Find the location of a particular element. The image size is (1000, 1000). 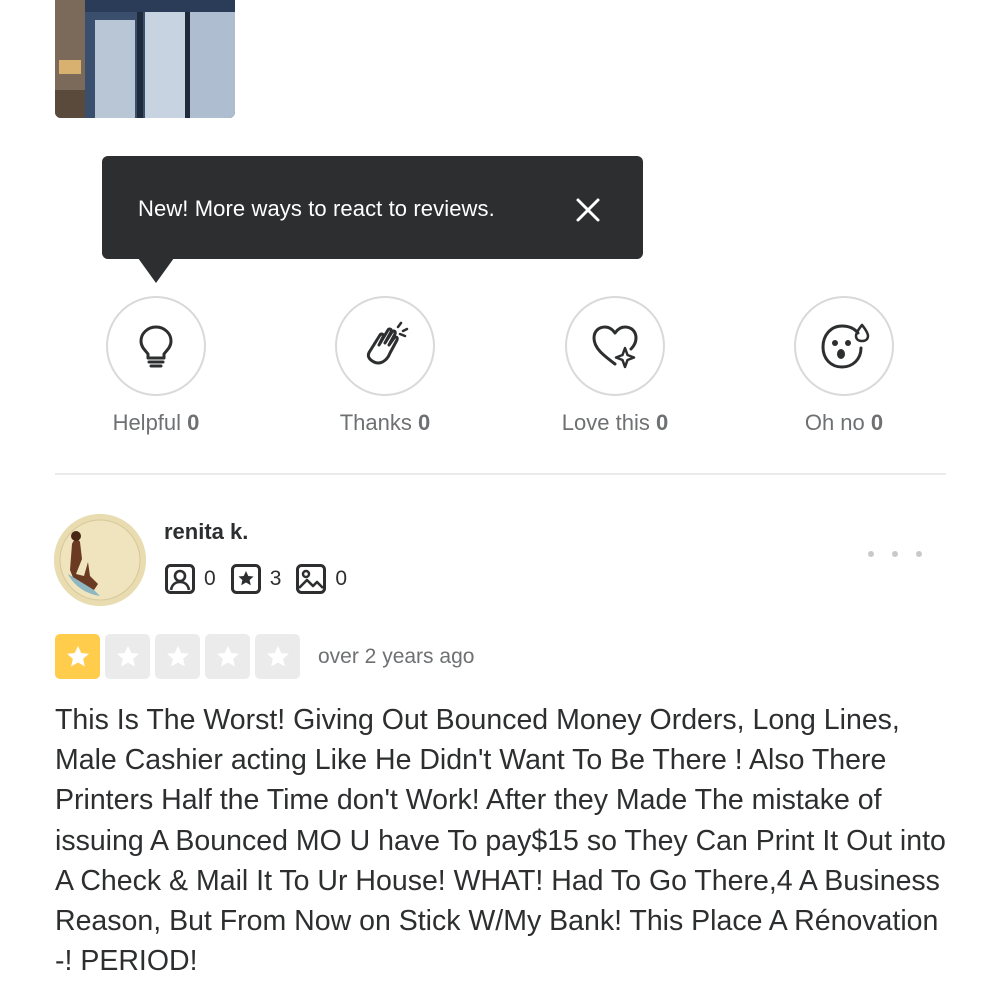

thanks-reaction-button: Thanks 0 is located at coordinates (385, 366).